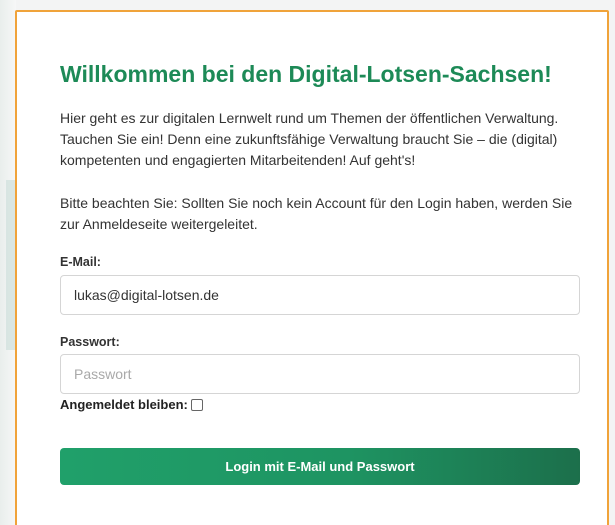 Image resolution: width=615 pixels, height=525 pixels. What do you see at coordinates (196, 404) in the screenshot?
I see `remember-me-checkbox` at bounding box center [196, 404].